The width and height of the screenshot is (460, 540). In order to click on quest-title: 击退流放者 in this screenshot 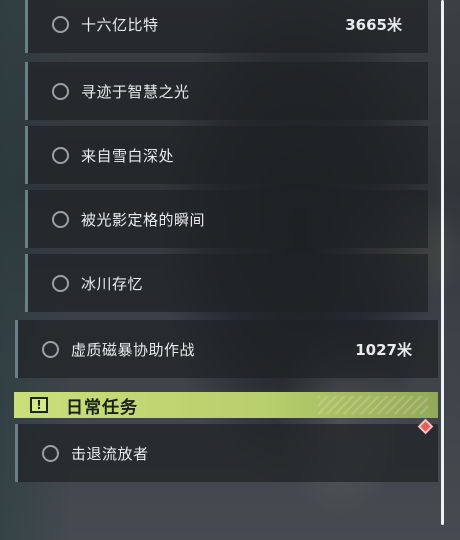, I will do `click(110, 453)`.